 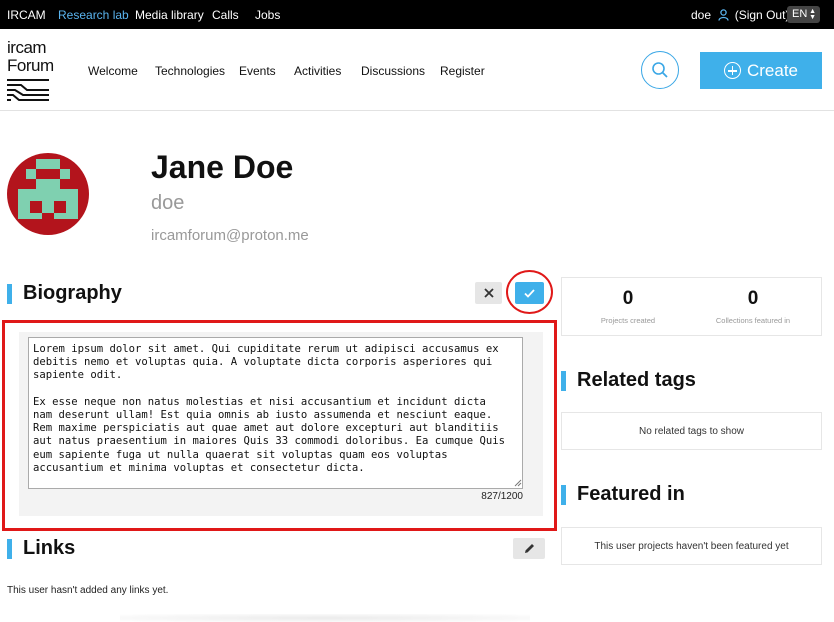 What do you see at coordinates (628, 380) in the screenshot?
I see `related-tags-heading: Related tags` at bounding box center [628, 380].